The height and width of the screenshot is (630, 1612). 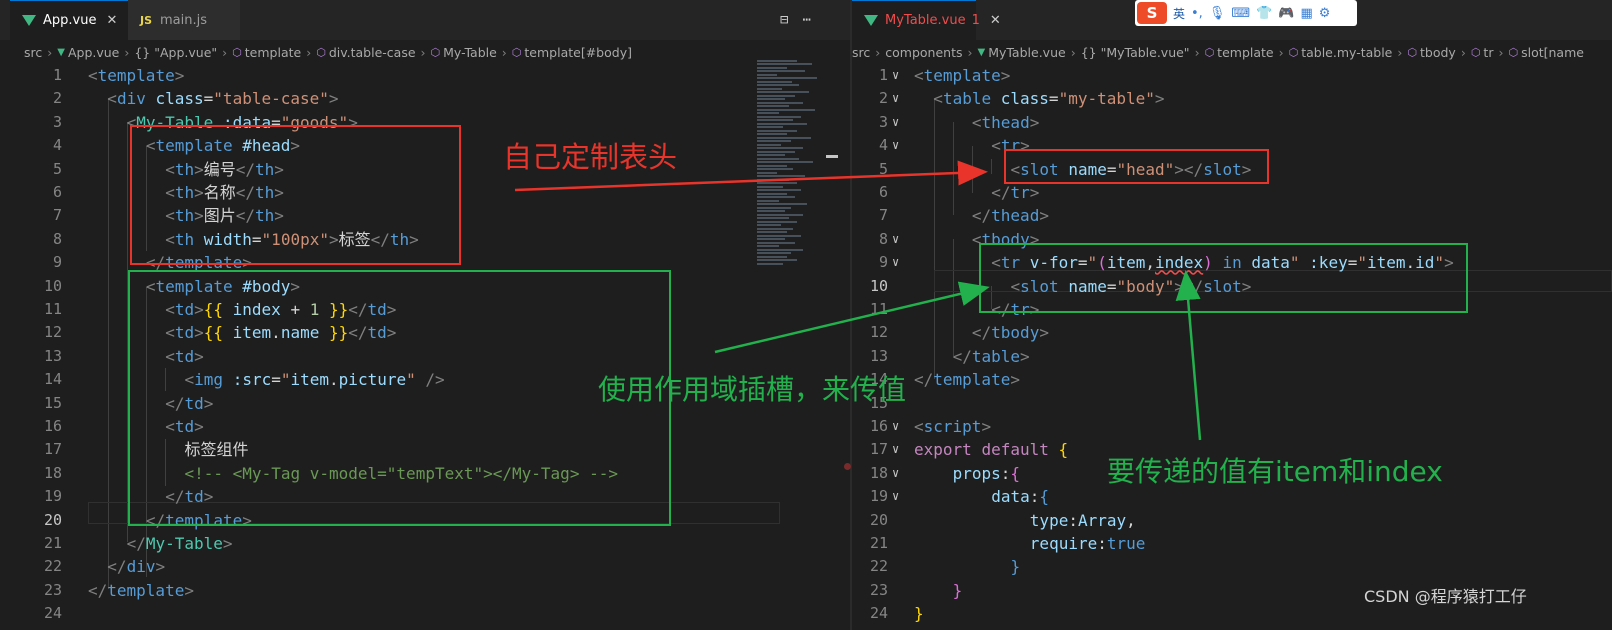 What do you see at coordinates (1232, 403) in the screenshot?
I see `code-line: 15` at bounding box center [1232, 403].